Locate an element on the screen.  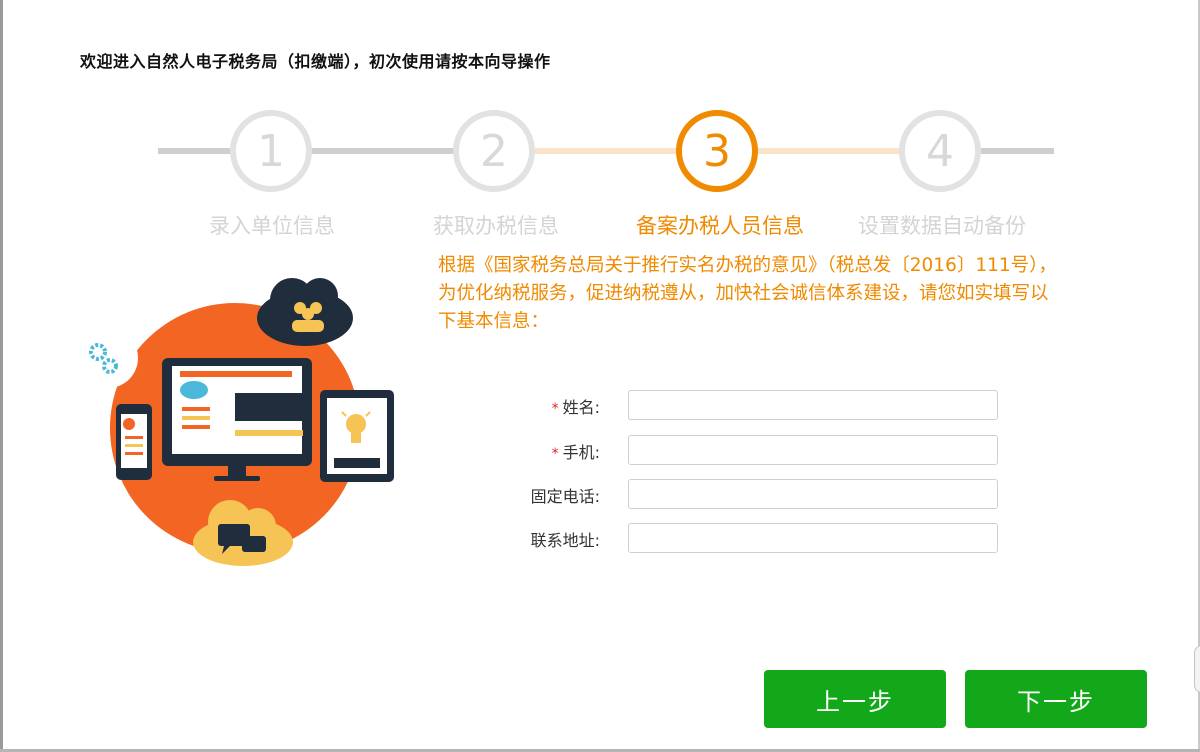
landline-label: 固定电话: is located at coordinates (565, 496).